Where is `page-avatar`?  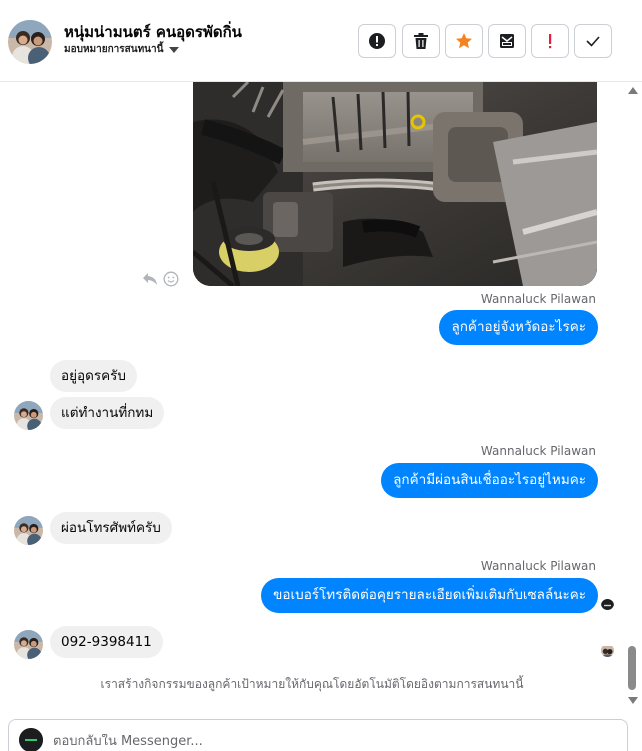
page-avatar is located at coordinates (31, 739).